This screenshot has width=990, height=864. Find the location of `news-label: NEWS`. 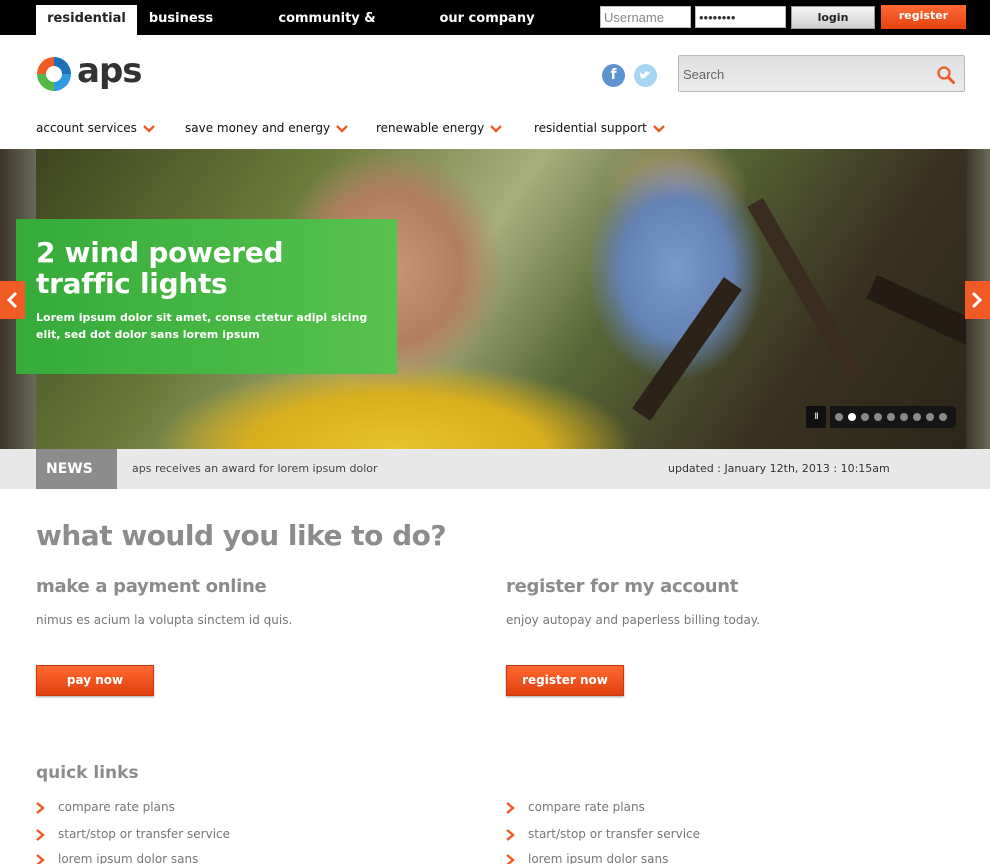

news-label: NEWS is located at coordinates (76, 469).